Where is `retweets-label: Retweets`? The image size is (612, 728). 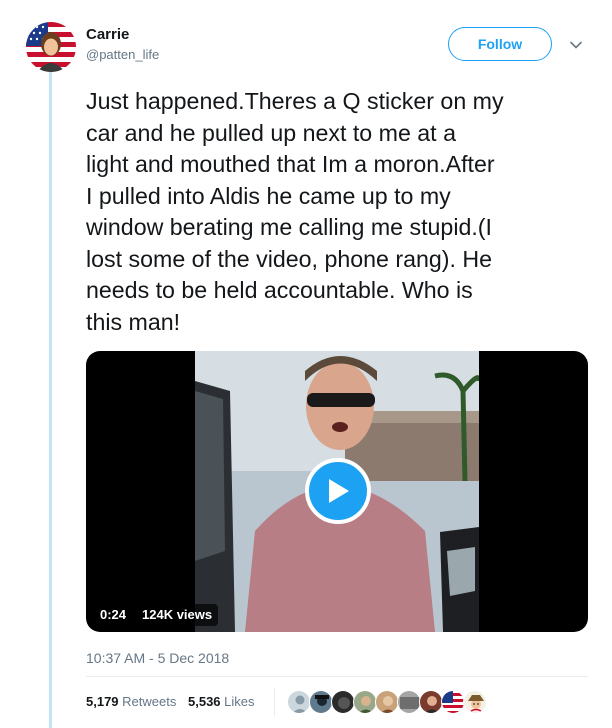 retweets-label: Retweets is located at coordinates (149, 701).